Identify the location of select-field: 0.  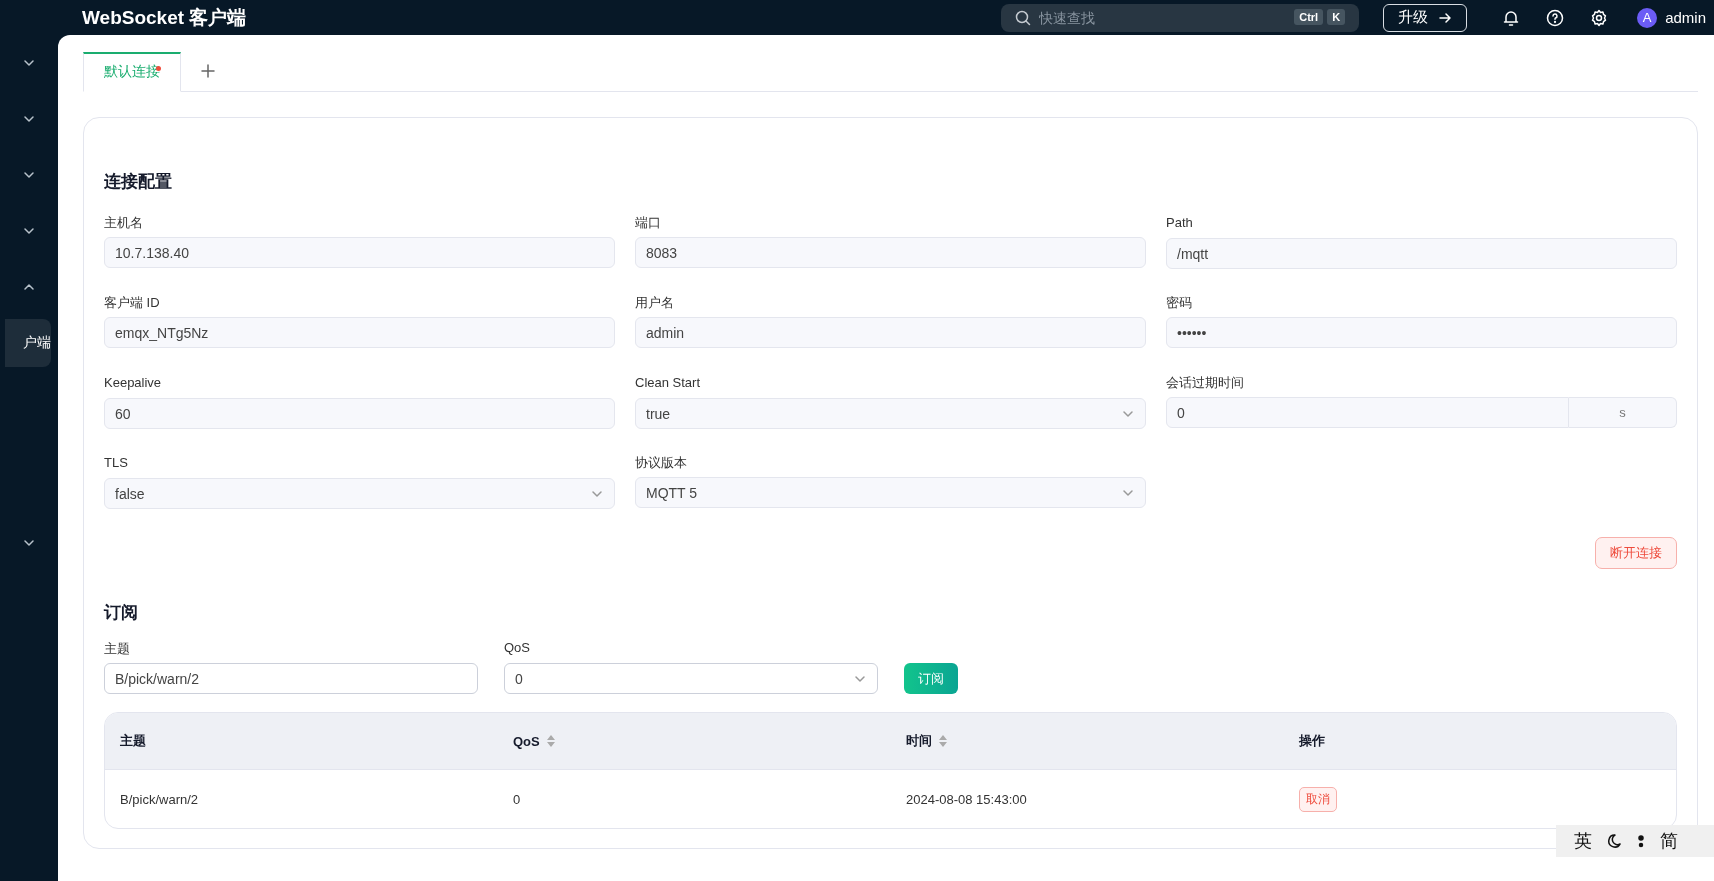
(691, 678).